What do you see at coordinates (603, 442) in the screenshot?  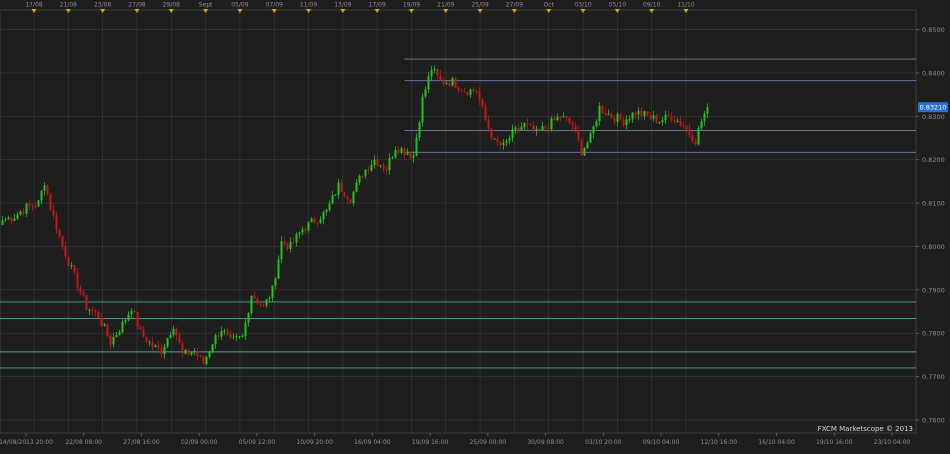 I see `x-bottom-label: 03/10 20:00` at bounding box center [603, 442].